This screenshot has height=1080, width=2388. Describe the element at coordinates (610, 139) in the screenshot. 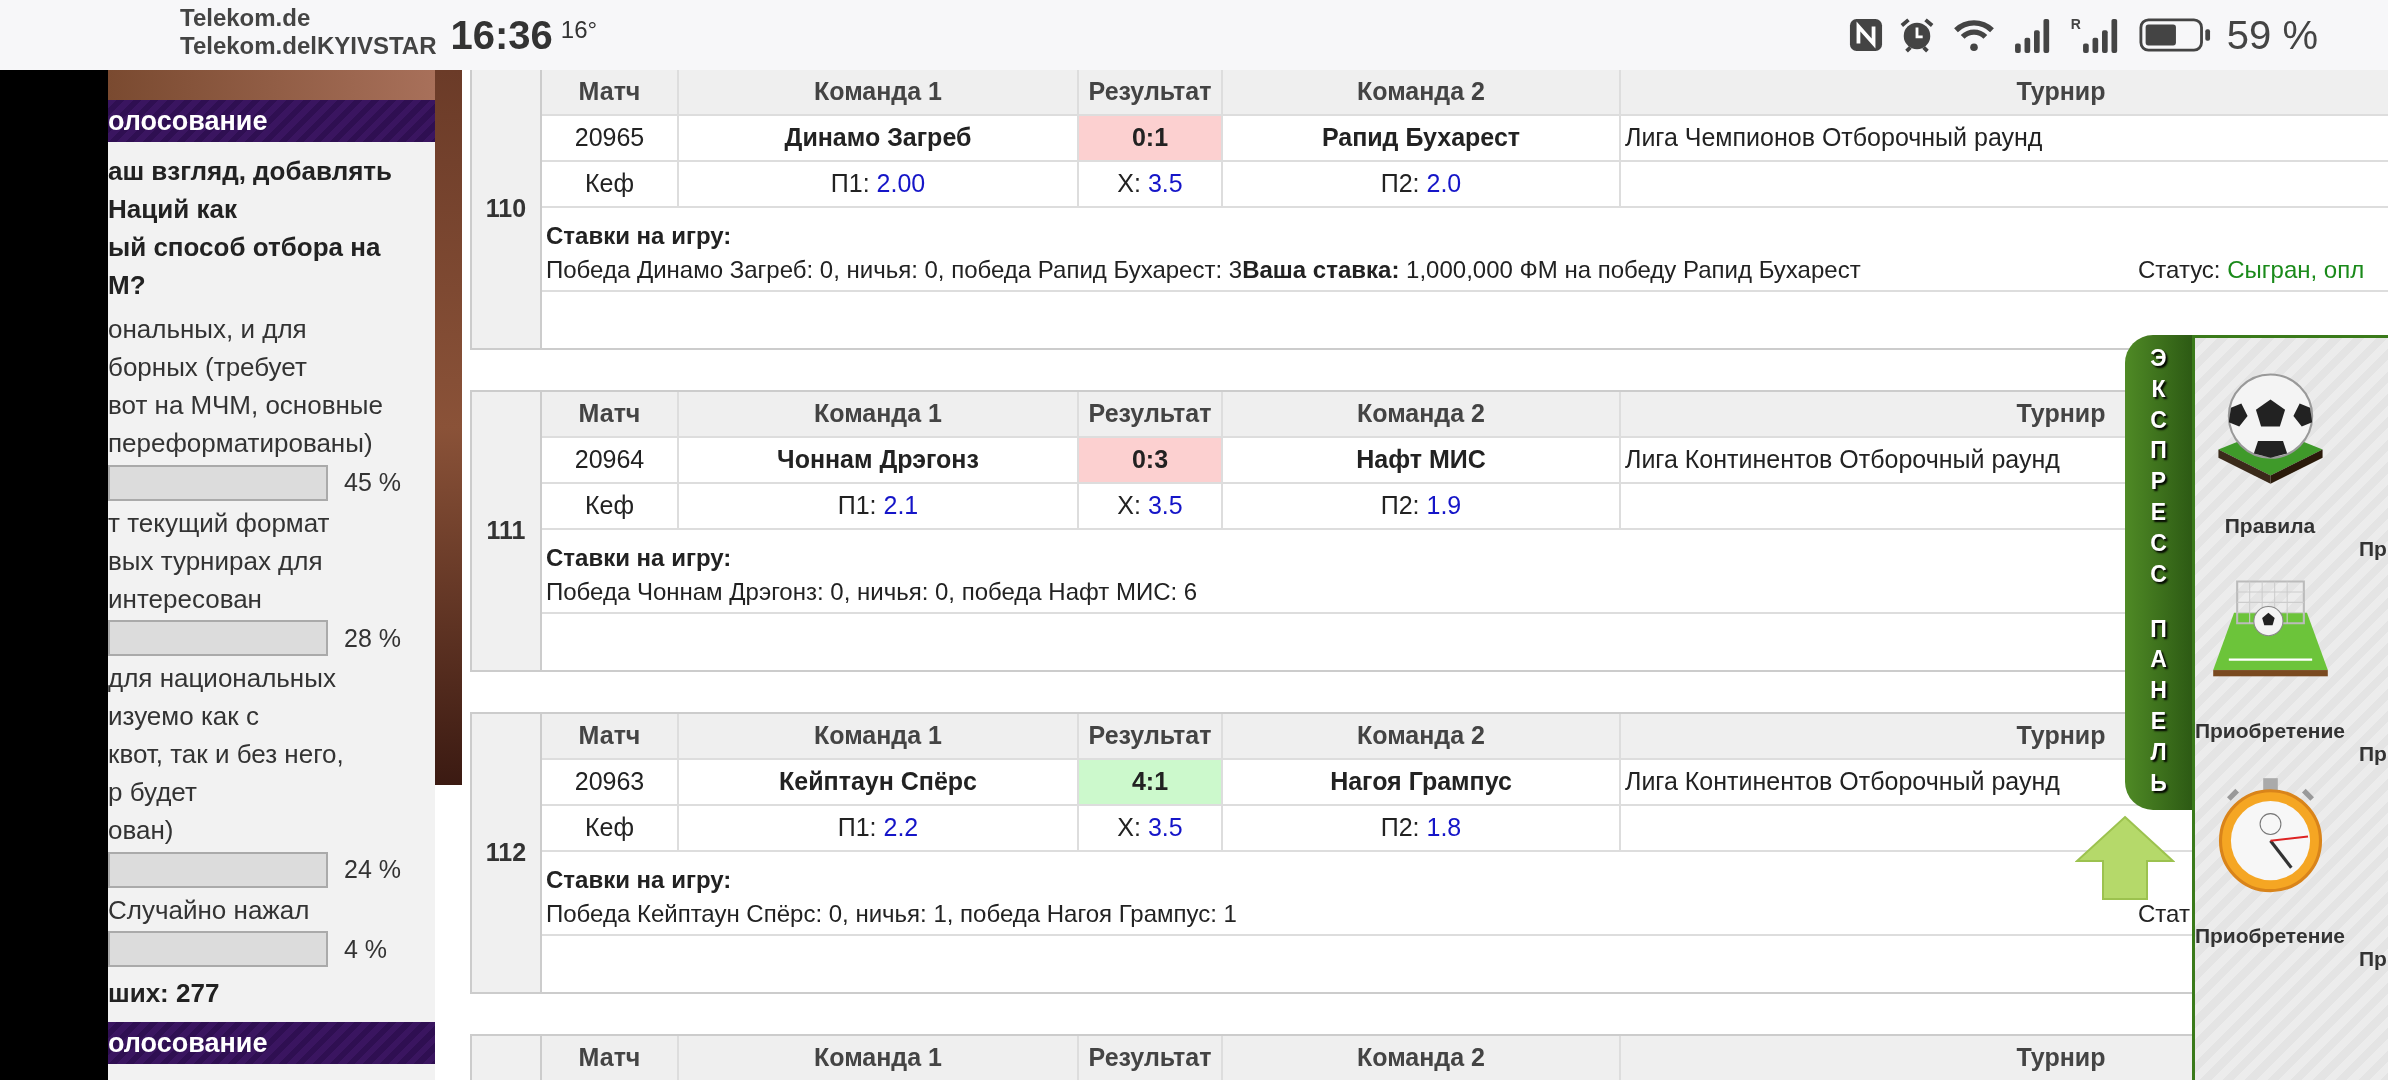

I see `match-id-cell: 20965` at that location.